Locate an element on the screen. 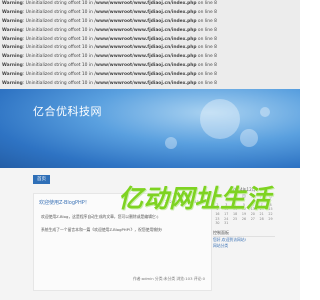  post-title-link: 欢迎使用Z-BlogPHP！ is located at coordinates (64, 202).